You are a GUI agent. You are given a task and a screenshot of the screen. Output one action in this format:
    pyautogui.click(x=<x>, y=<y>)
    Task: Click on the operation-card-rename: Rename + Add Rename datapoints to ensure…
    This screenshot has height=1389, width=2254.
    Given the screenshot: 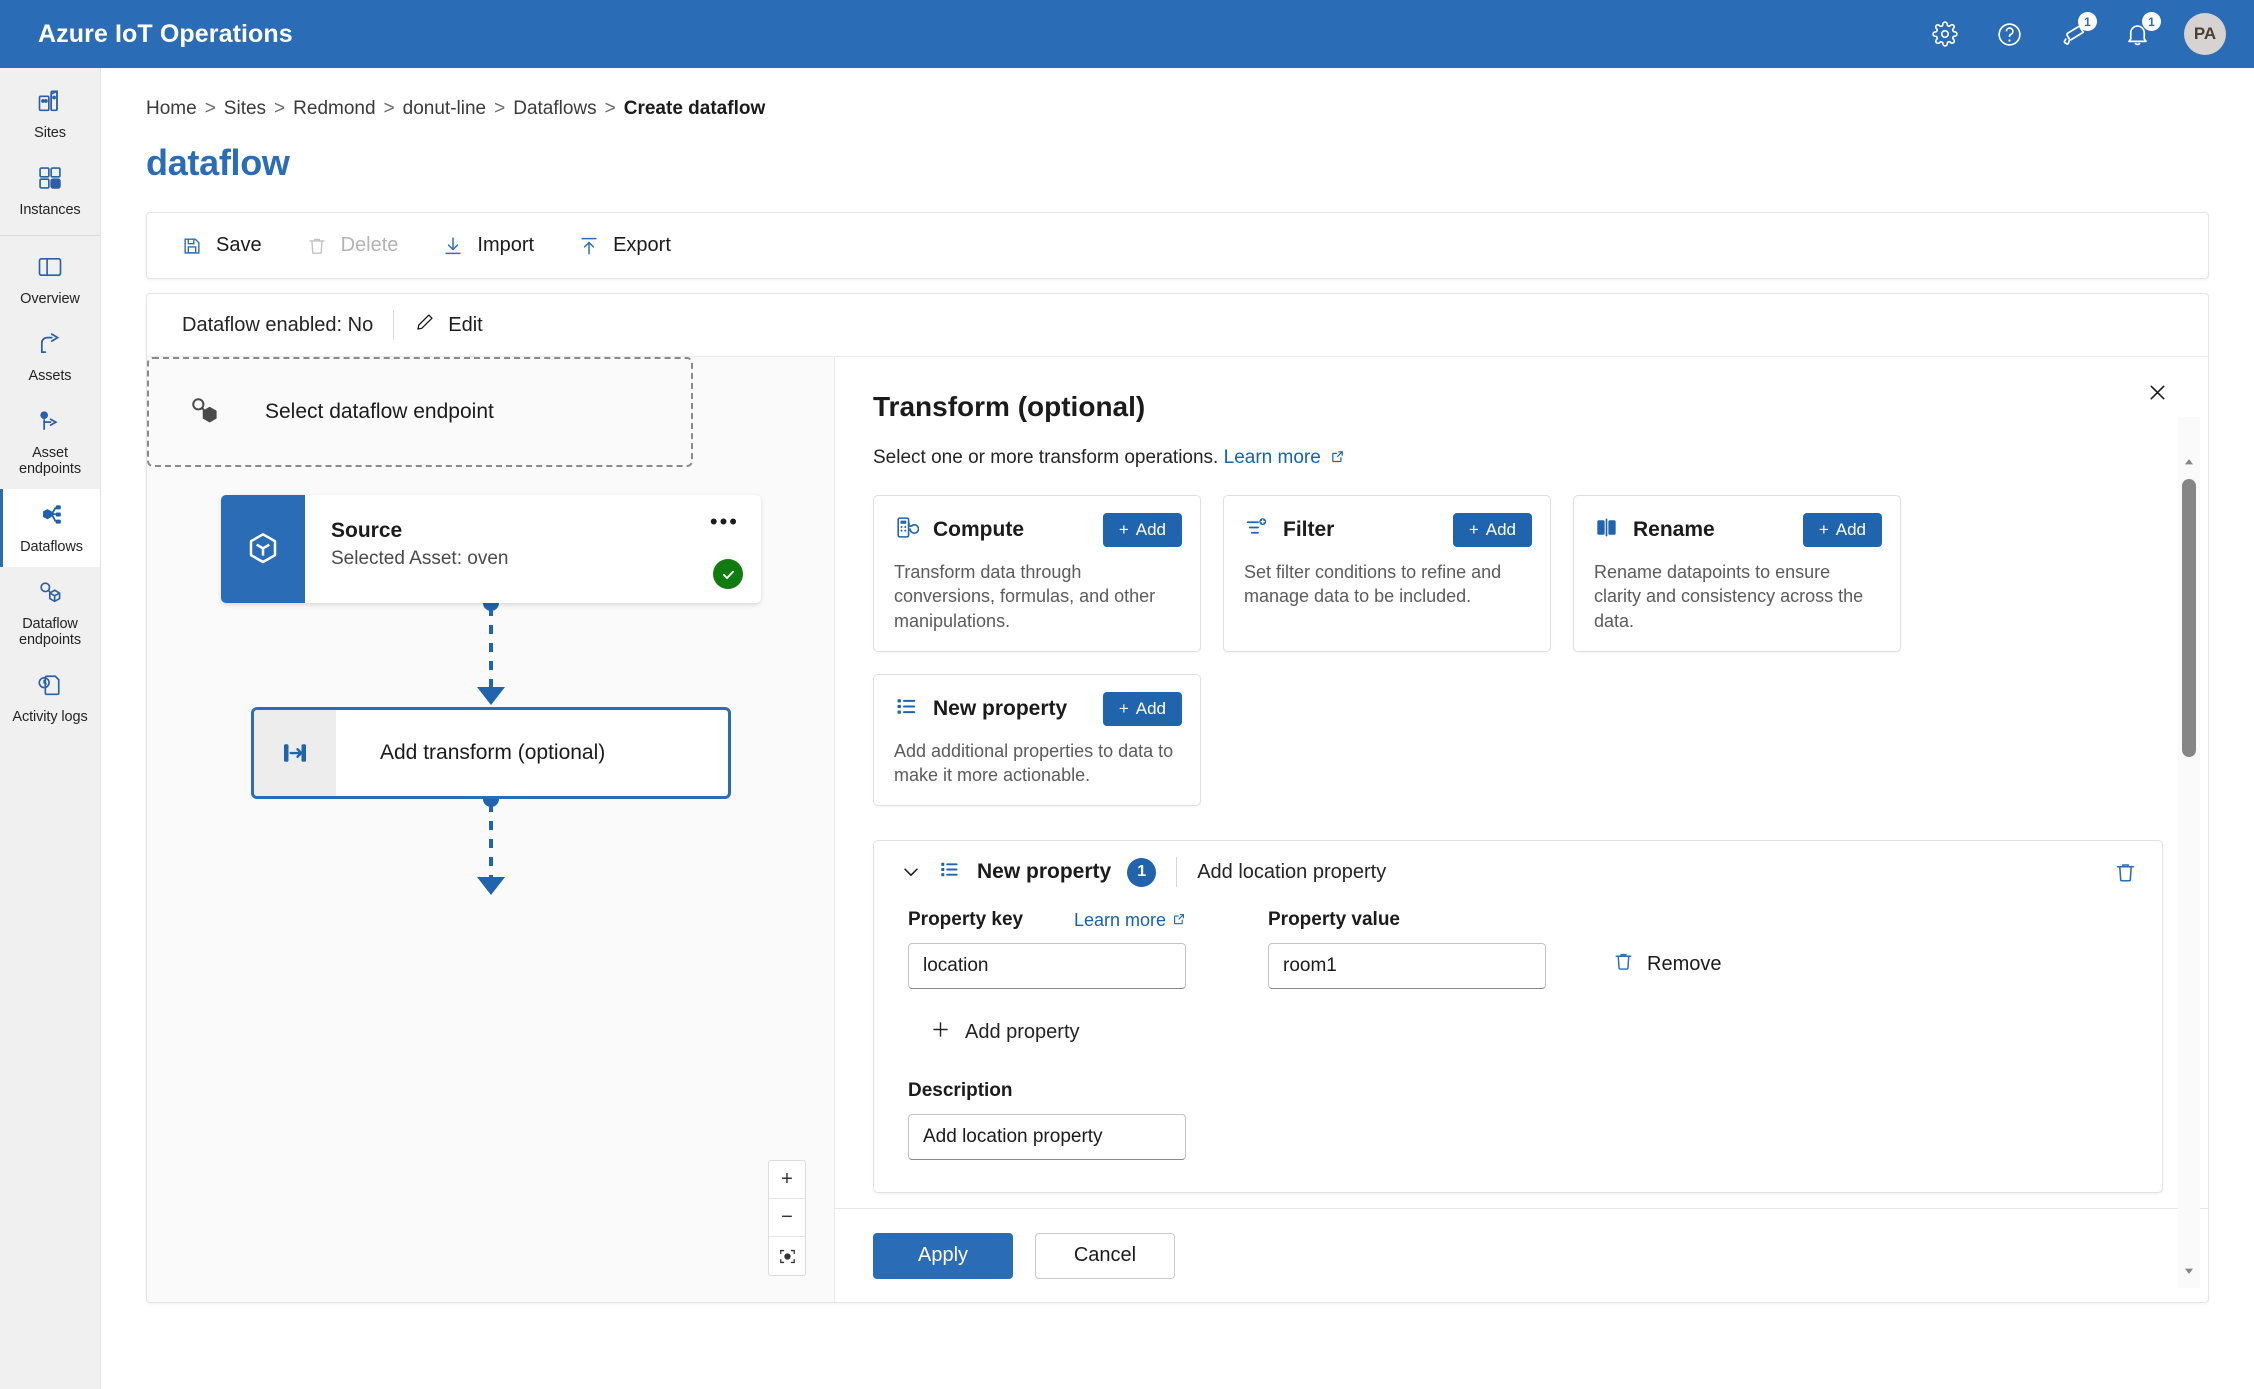 What is the action you would take?
    pyautogui.click(x=1737, y=573)
    